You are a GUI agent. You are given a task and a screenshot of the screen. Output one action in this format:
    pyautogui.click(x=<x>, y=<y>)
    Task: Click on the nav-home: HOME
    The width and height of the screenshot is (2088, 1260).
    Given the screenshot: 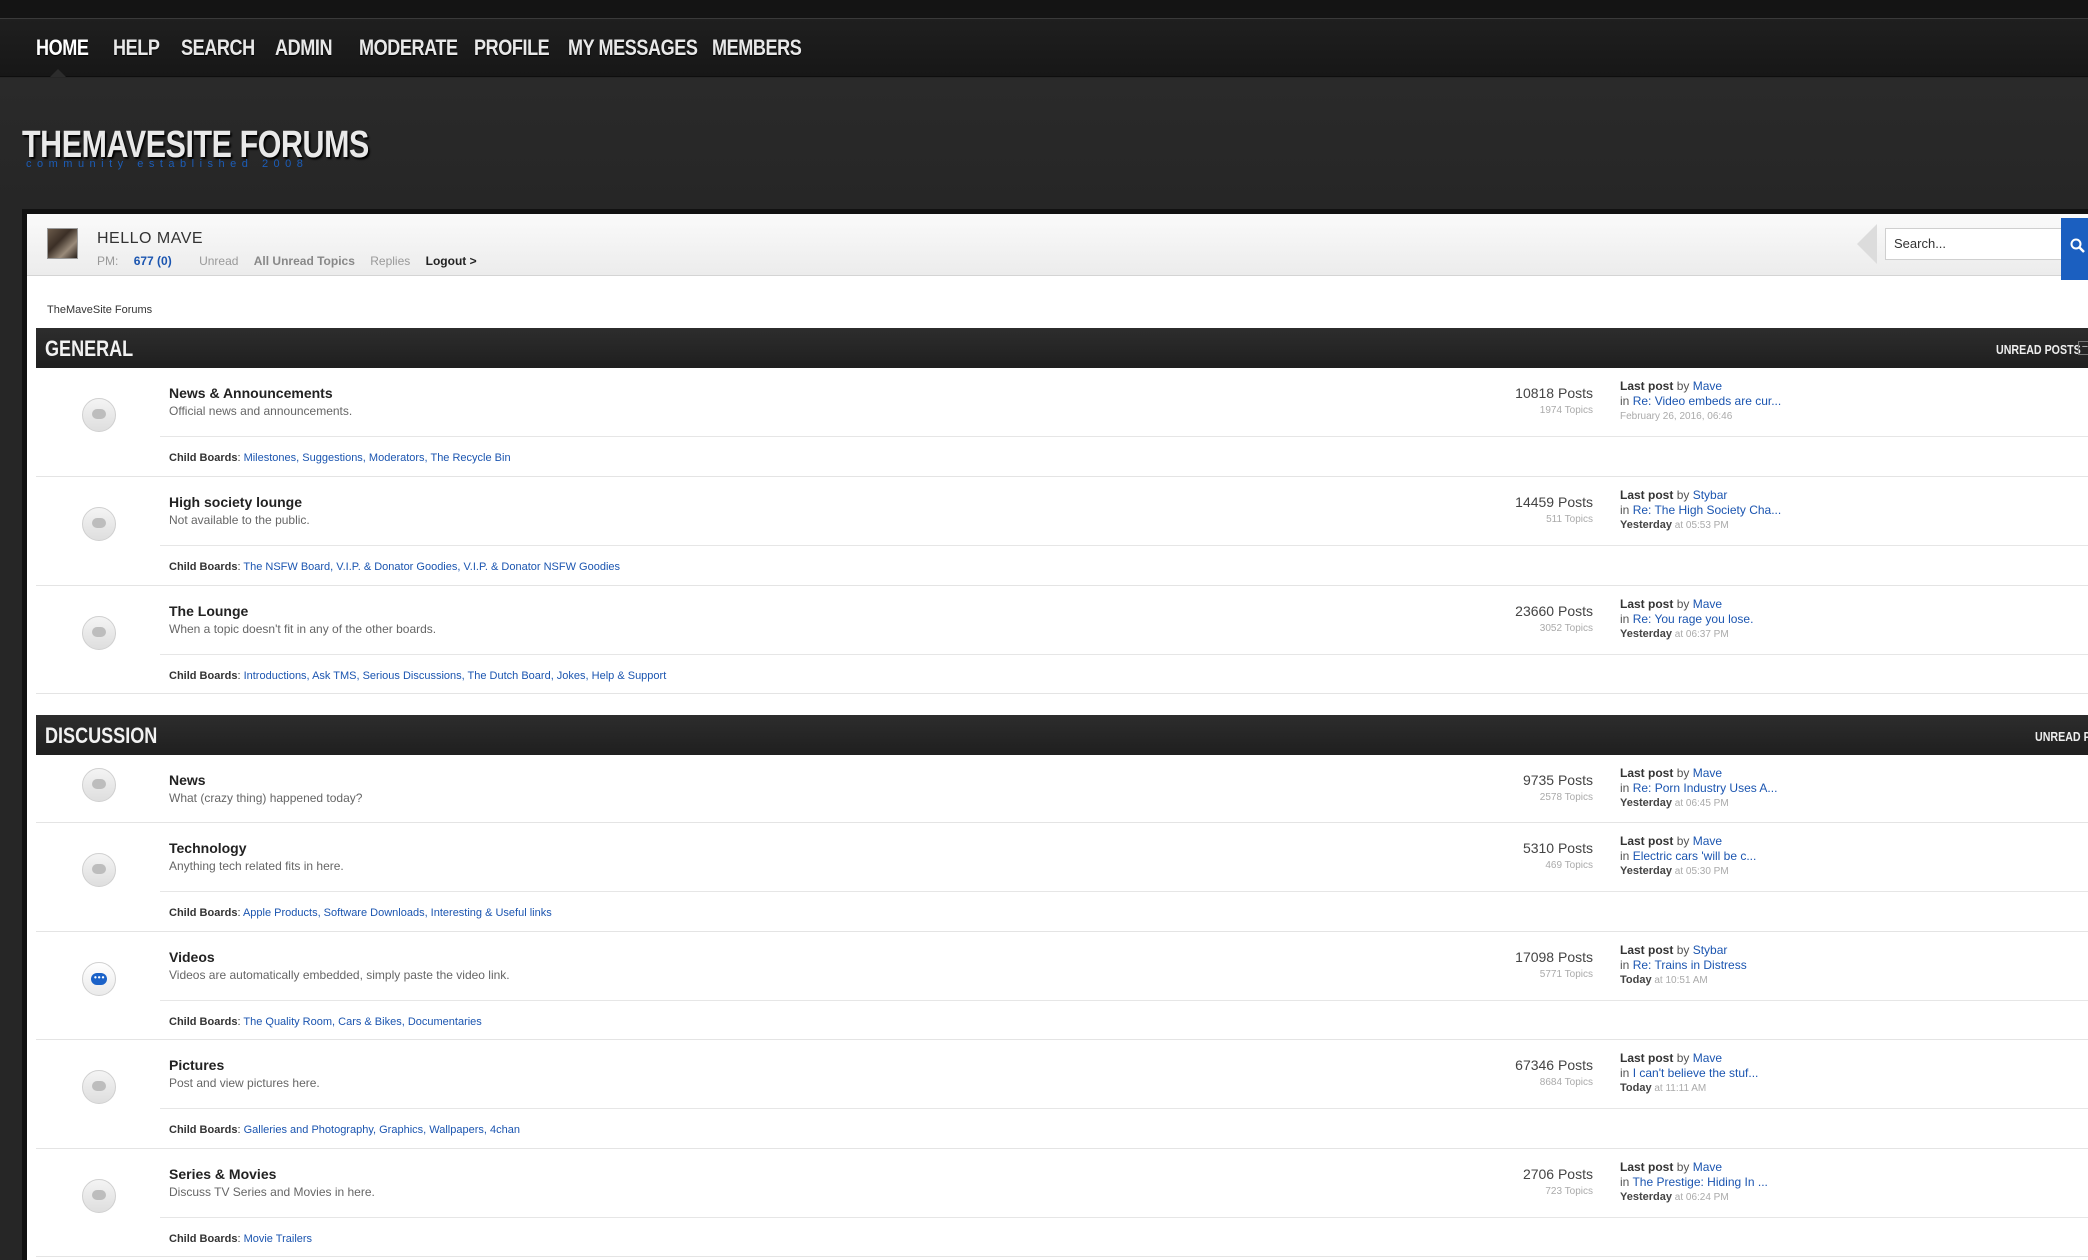 What is the action you would take?
    pyautogui.click(x=62, y=48)
    